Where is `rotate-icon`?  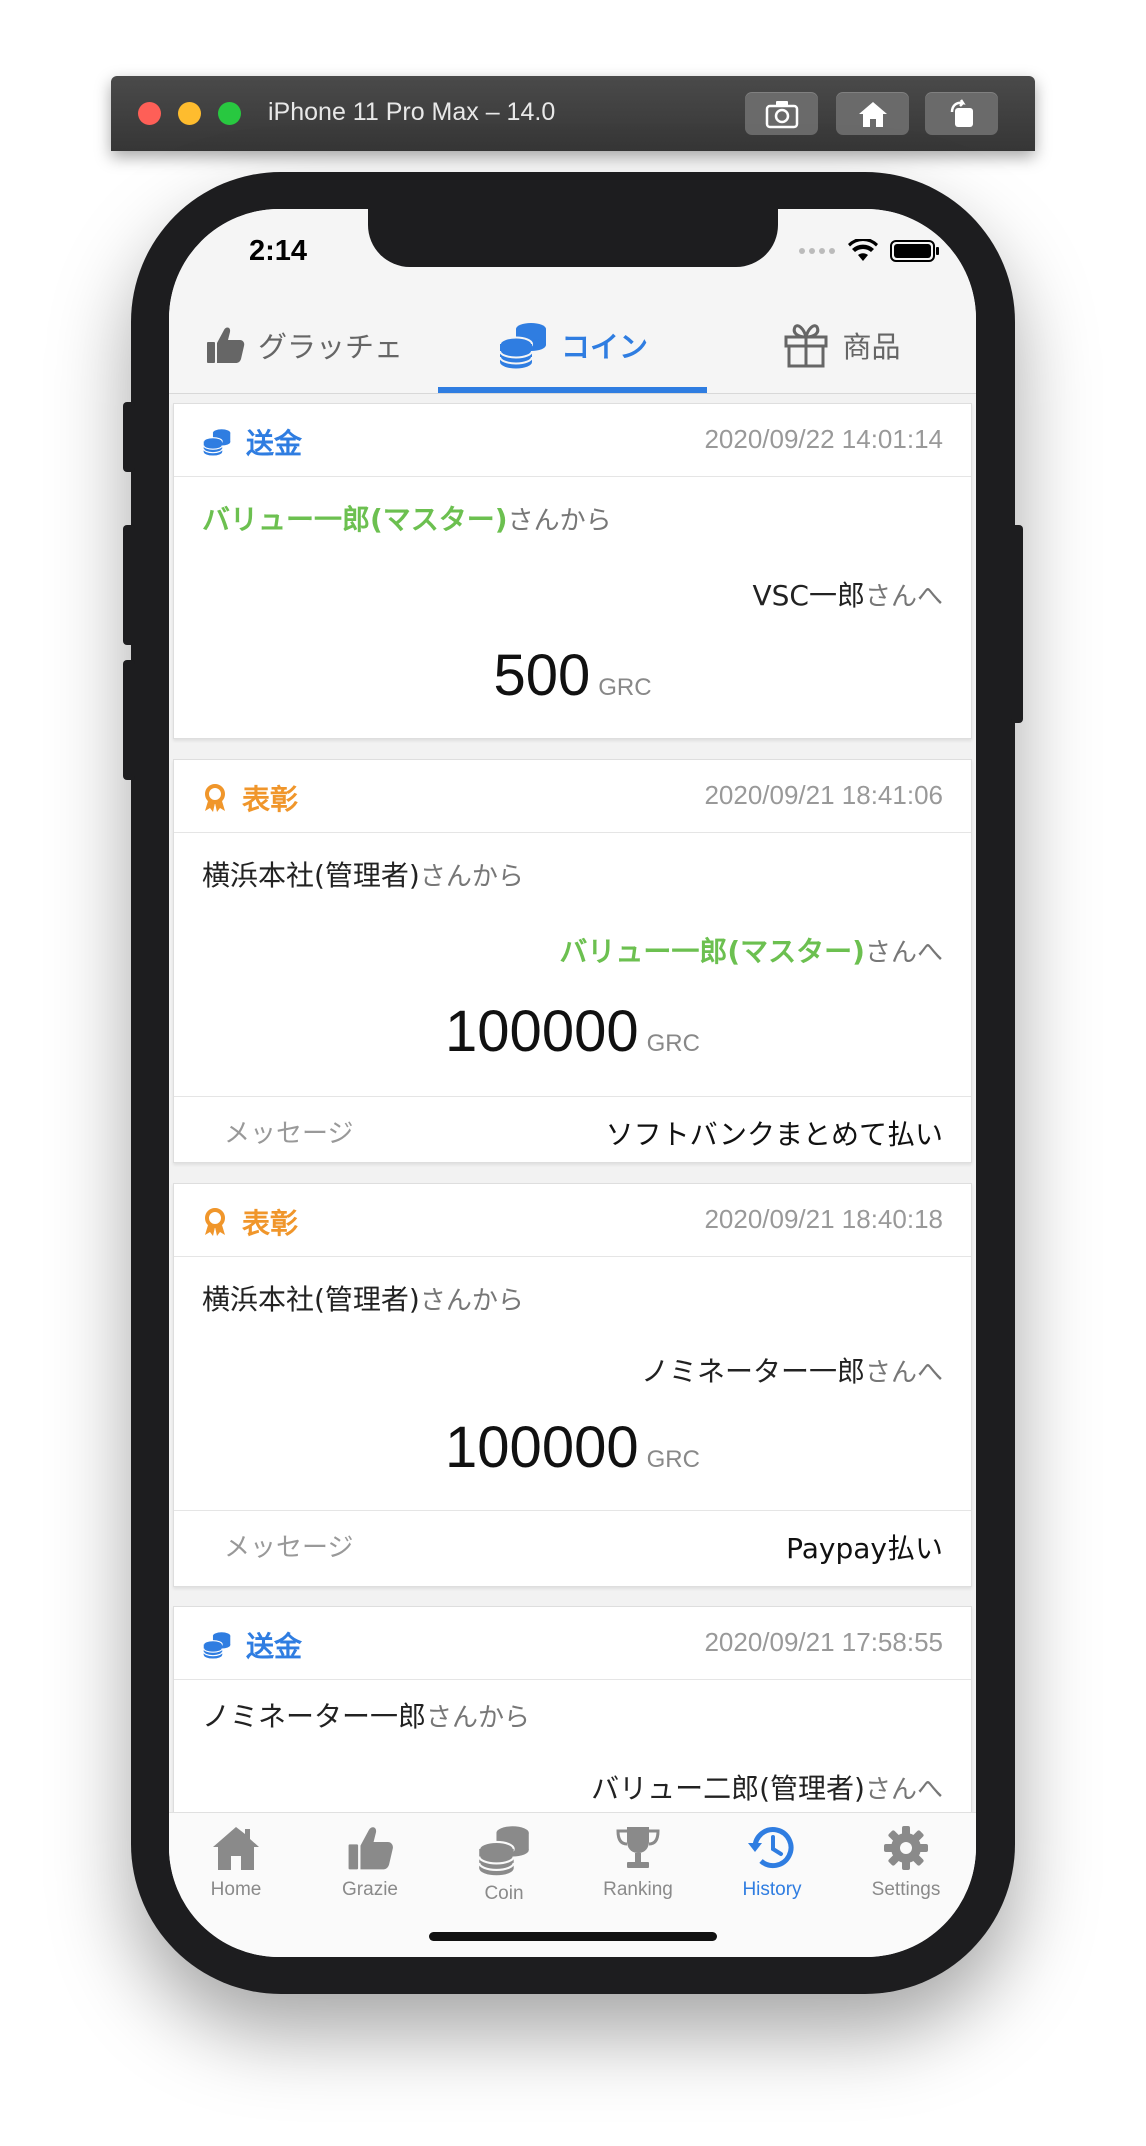 rotate-icon is located at coordinates (961, 112).